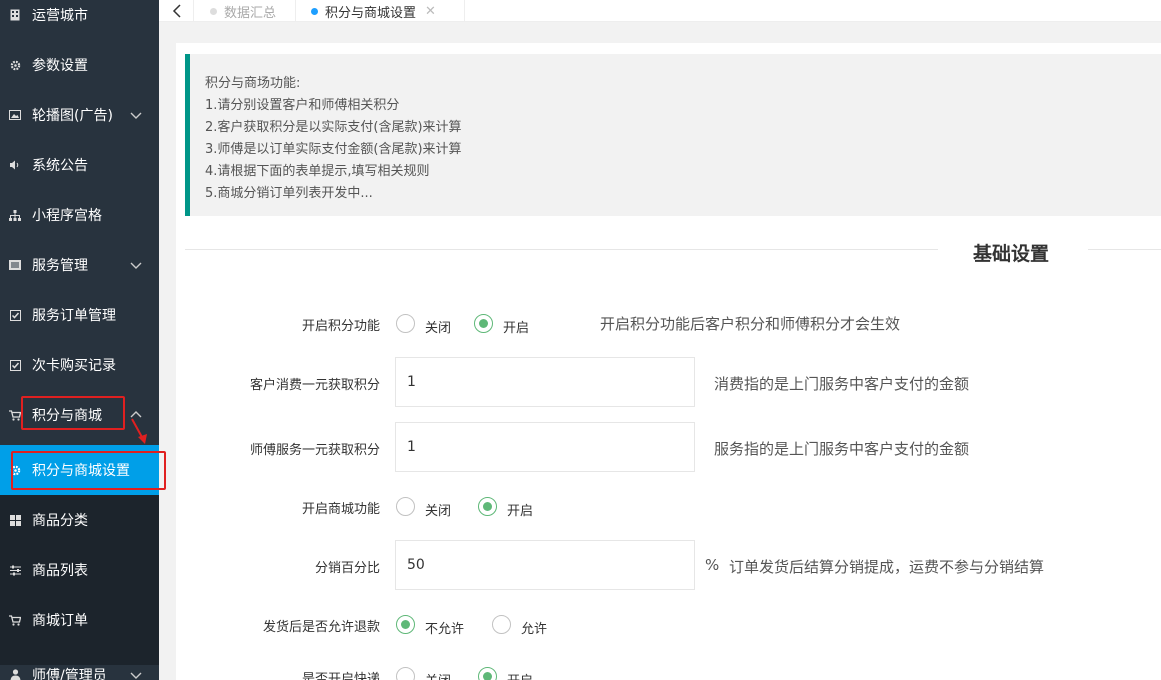 The image size is (1161, 680). I want to click on sidebar-item-miniprogram-grid: 小程序宫格, so click(79, 215).